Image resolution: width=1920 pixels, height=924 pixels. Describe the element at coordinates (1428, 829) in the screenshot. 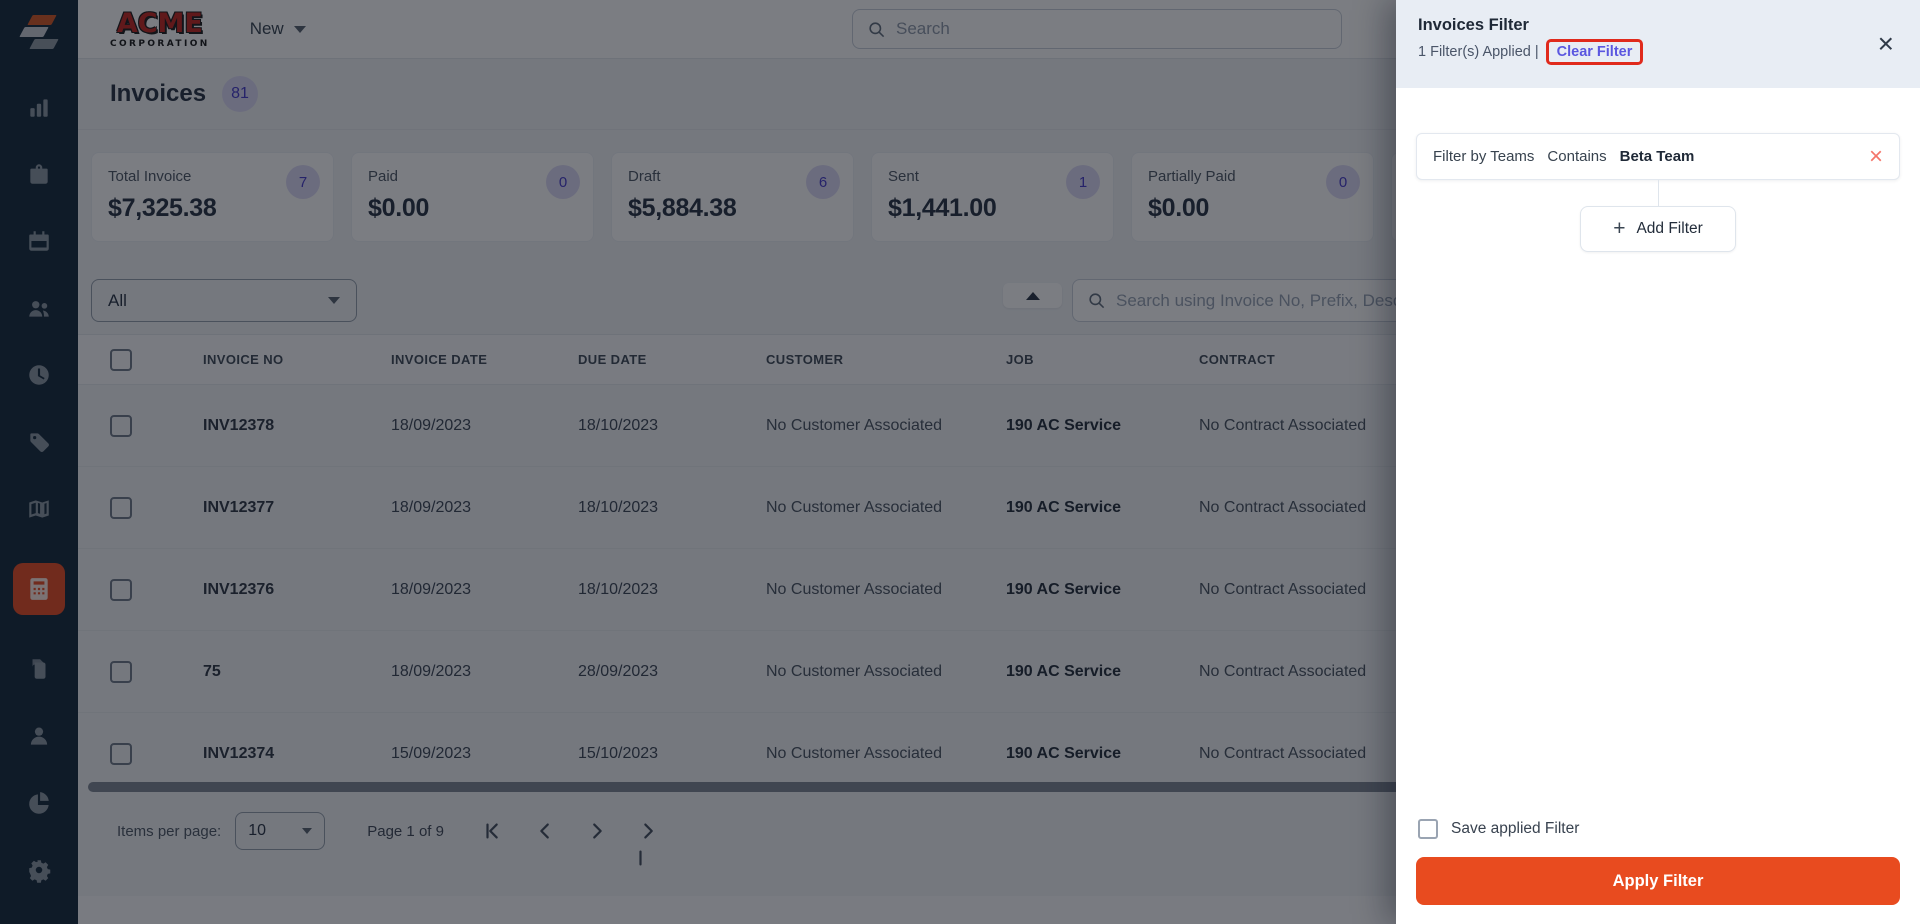

I see `save-filter-checkbox` at that location.